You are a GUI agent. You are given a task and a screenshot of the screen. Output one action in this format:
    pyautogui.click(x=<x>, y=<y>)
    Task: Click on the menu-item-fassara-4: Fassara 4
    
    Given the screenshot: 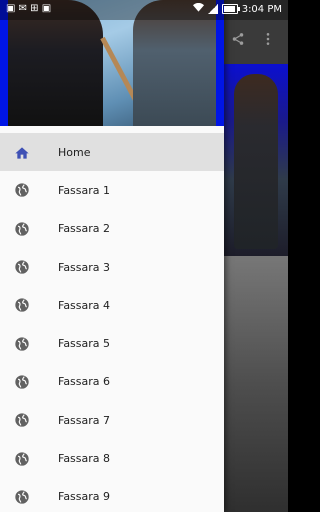 What is the action you would take?
    pyautogui.click(x=112, y=305)
    